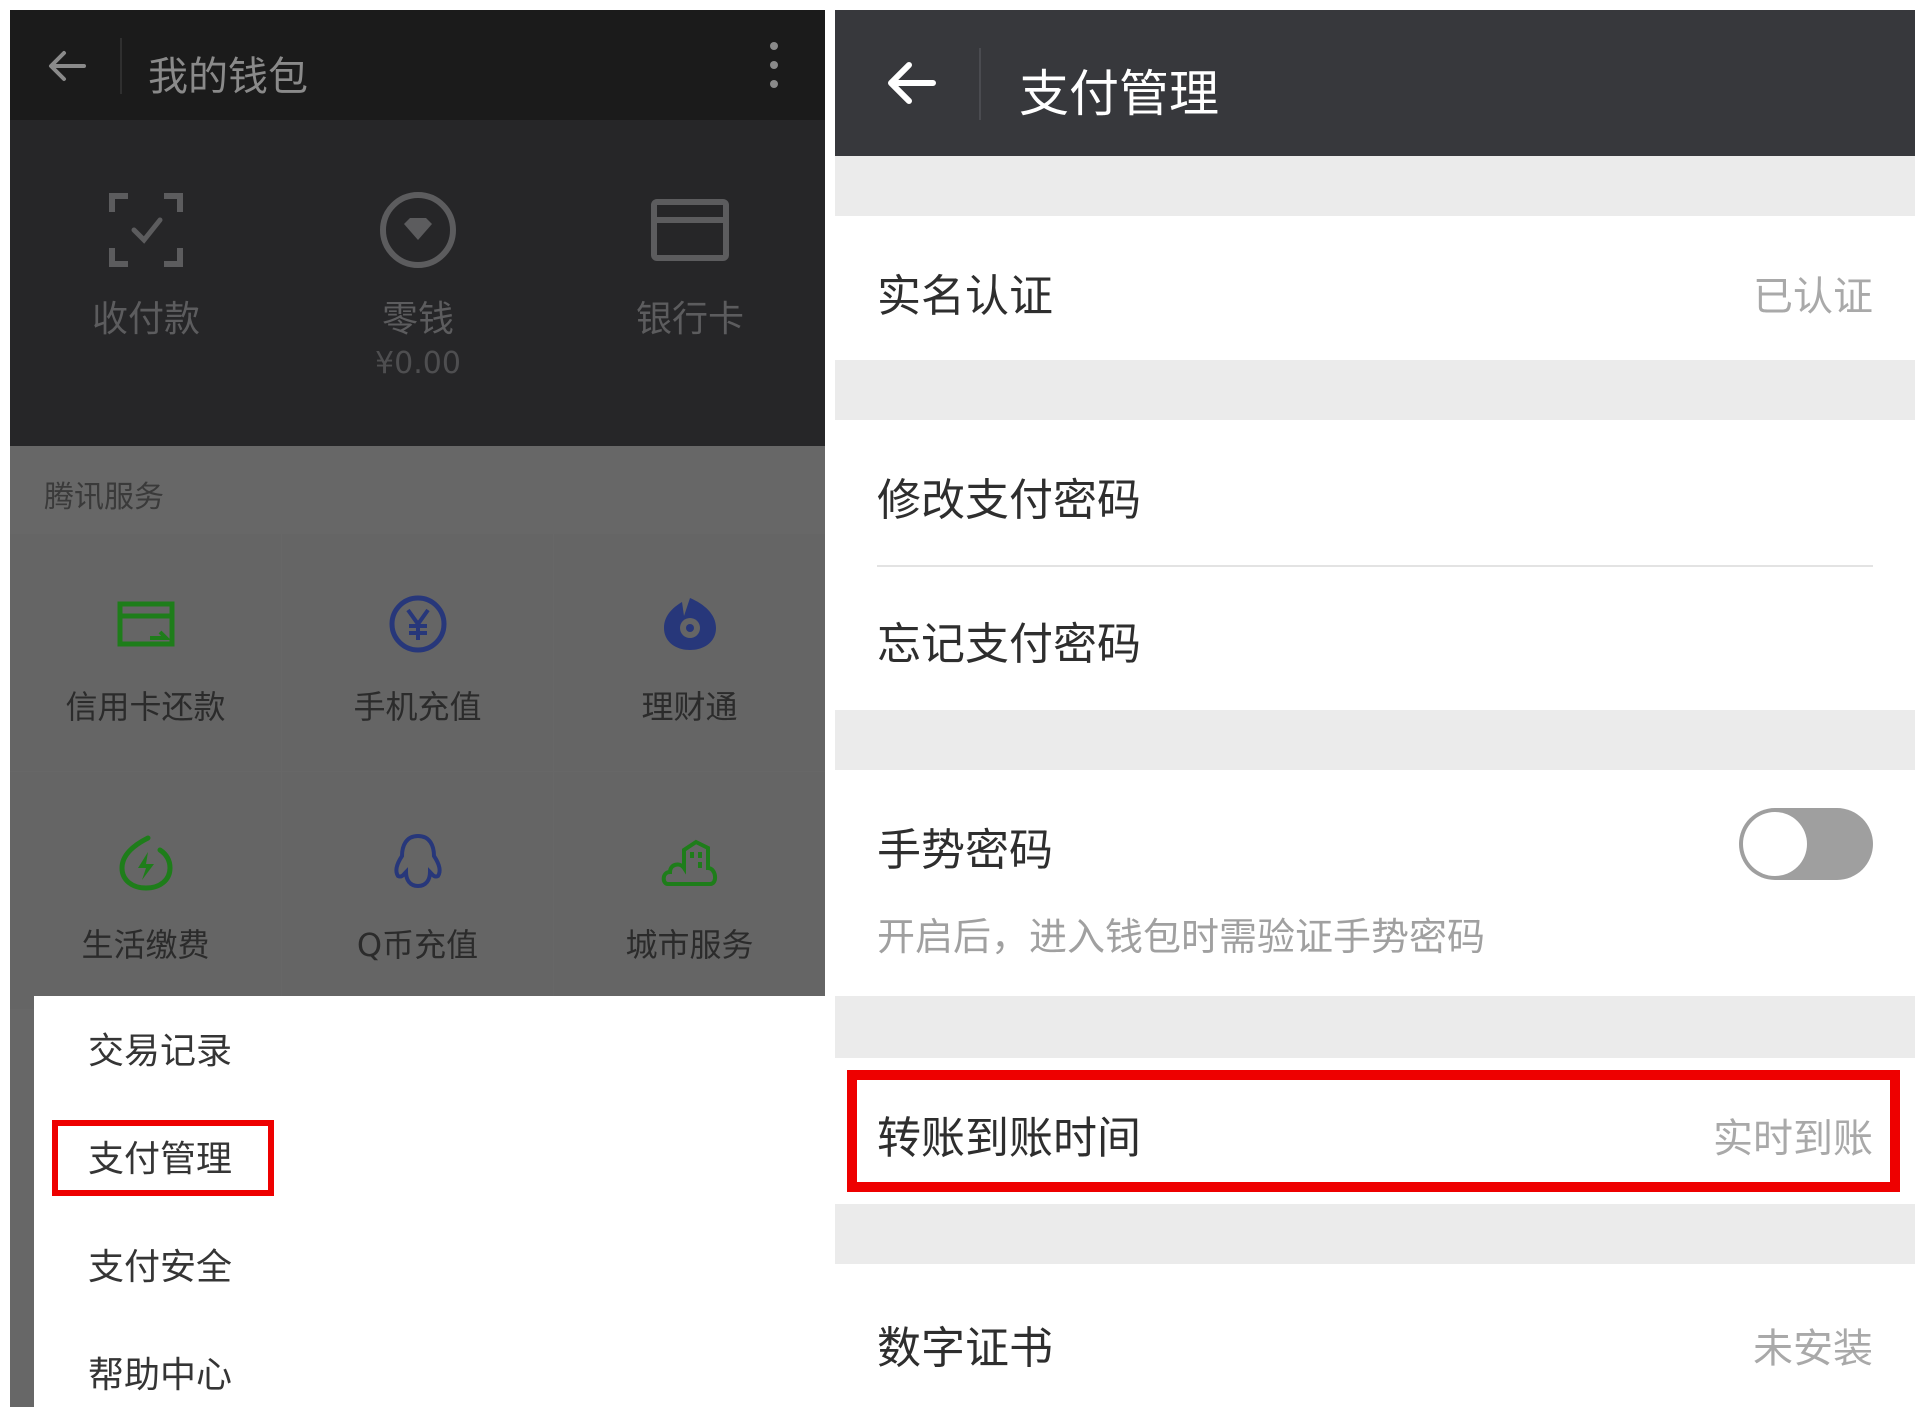  What do you see at coordinates (689, 945) in the screenshot?
I see `service-label: 城市服务` at bounding box center [689, 945].